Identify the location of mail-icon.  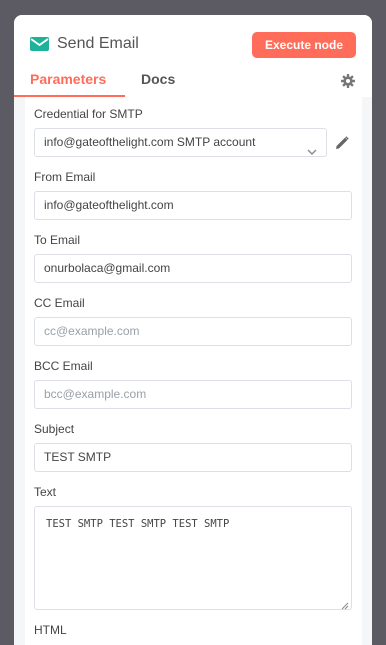
(39, 44).